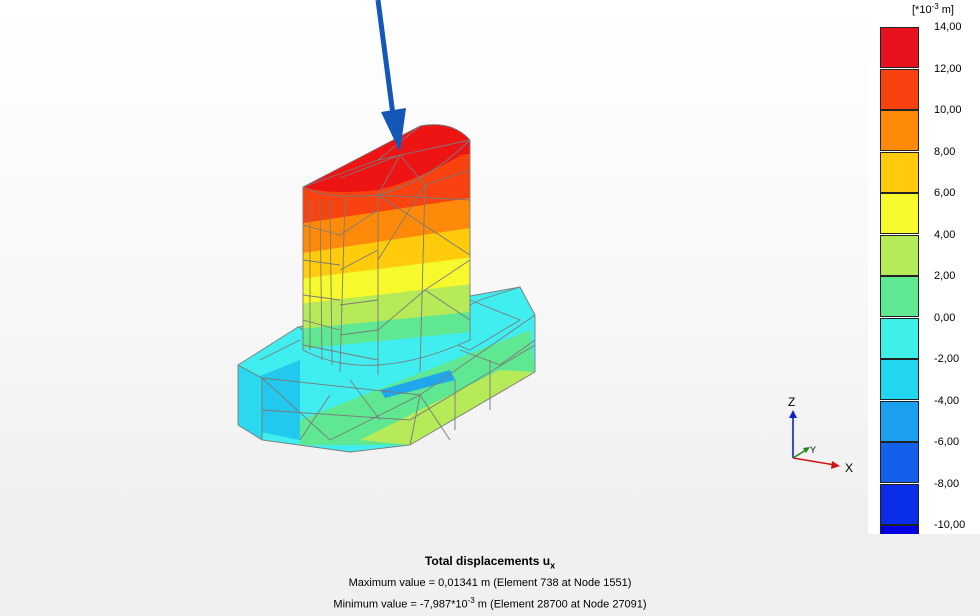 The width and height of the screenshot is (980, 616). I want to click on legend-label: -4,00, so click(947, 400).